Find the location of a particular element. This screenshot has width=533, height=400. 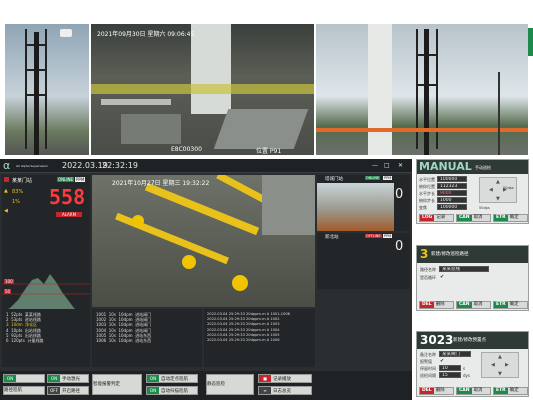

manual-title-bar: MANUAL 手动巡检 is located at coordinates (472, 167).